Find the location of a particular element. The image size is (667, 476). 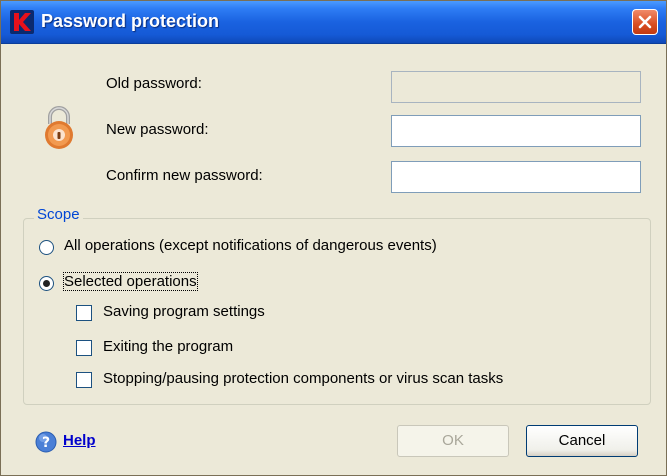

checkbox-exiting-program-label: Exiting the program is located at coordinates (168, 346).